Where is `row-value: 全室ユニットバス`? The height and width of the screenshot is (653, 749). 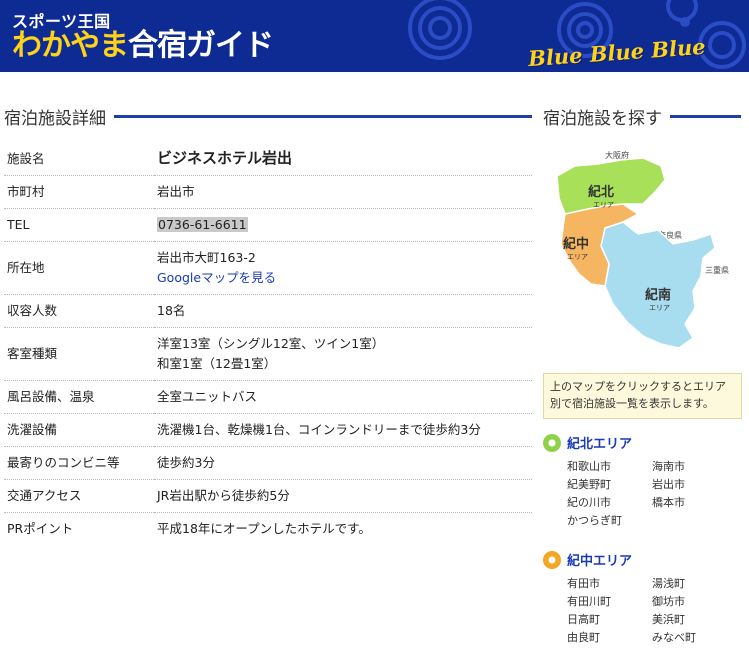
row-value: 全室ユニットバス is located at coordinates (343, 397).